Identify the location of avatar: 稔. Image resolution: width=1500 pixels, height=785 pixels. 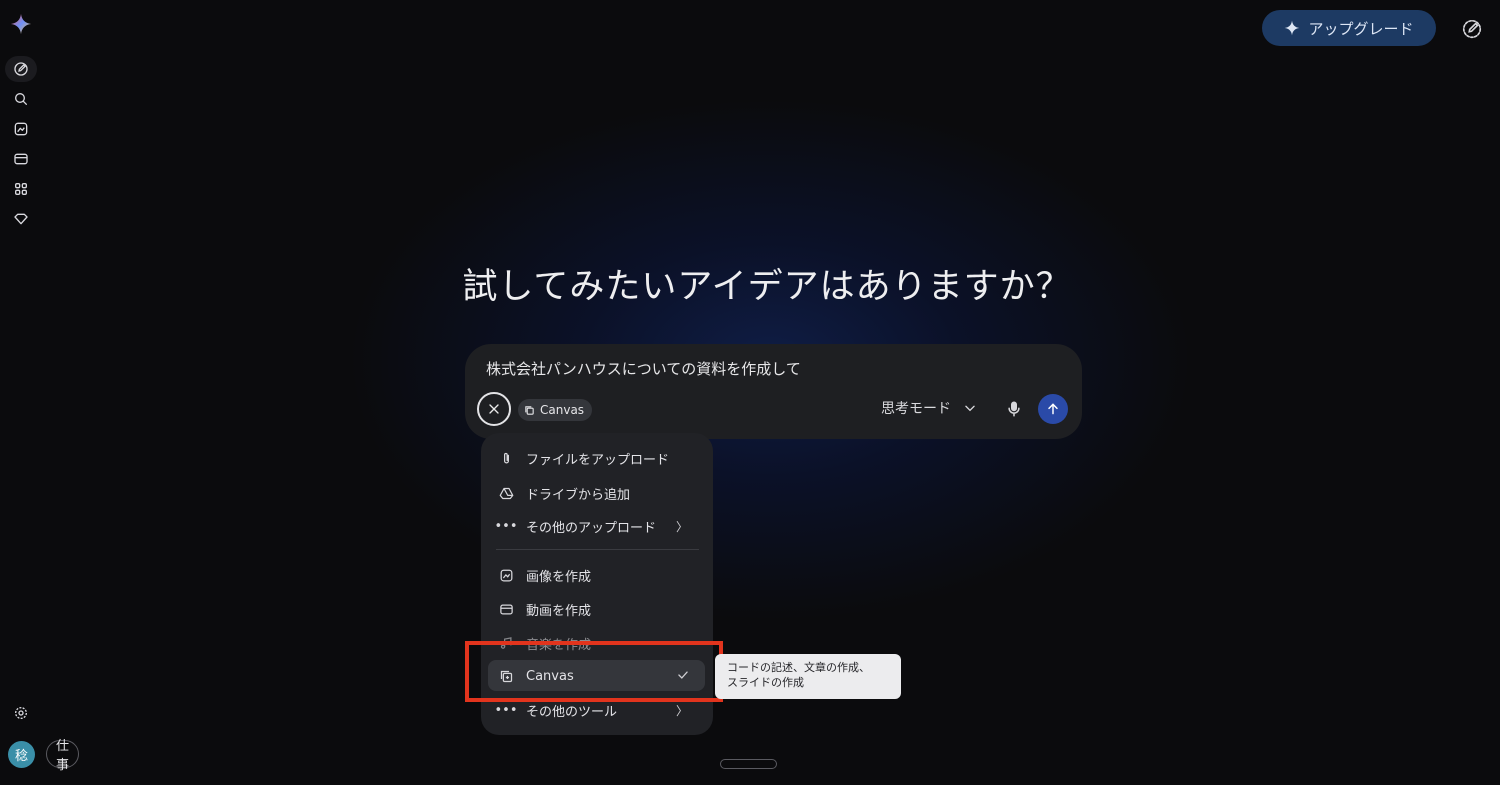
(21, 754).